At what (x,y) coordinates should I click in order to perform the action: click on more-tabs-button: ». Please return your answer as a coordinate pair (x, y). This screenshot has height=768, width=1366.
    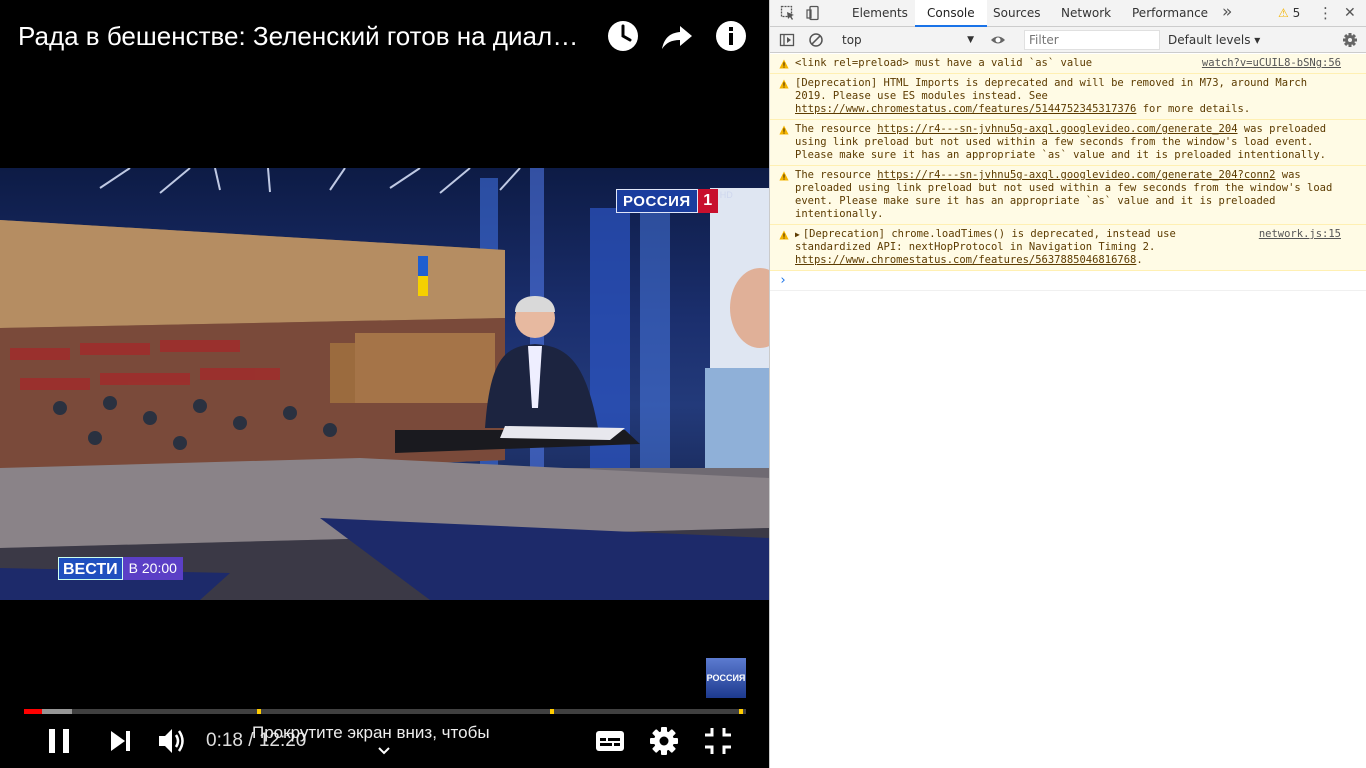
    Looking at the image, I should click on (1227, 12).